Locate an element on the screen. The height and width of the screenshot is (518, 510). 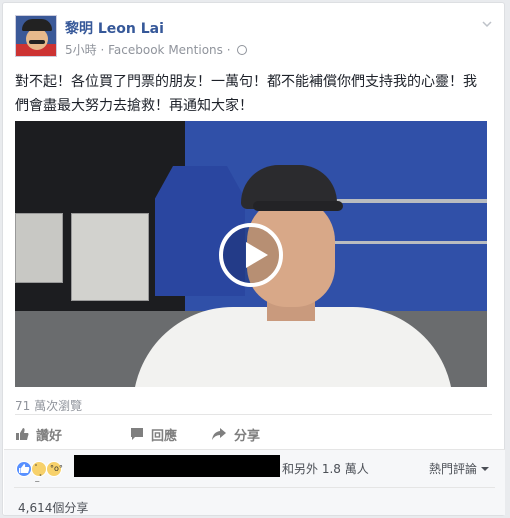
comment-label: 回應 is located at coordinates (164, 436).